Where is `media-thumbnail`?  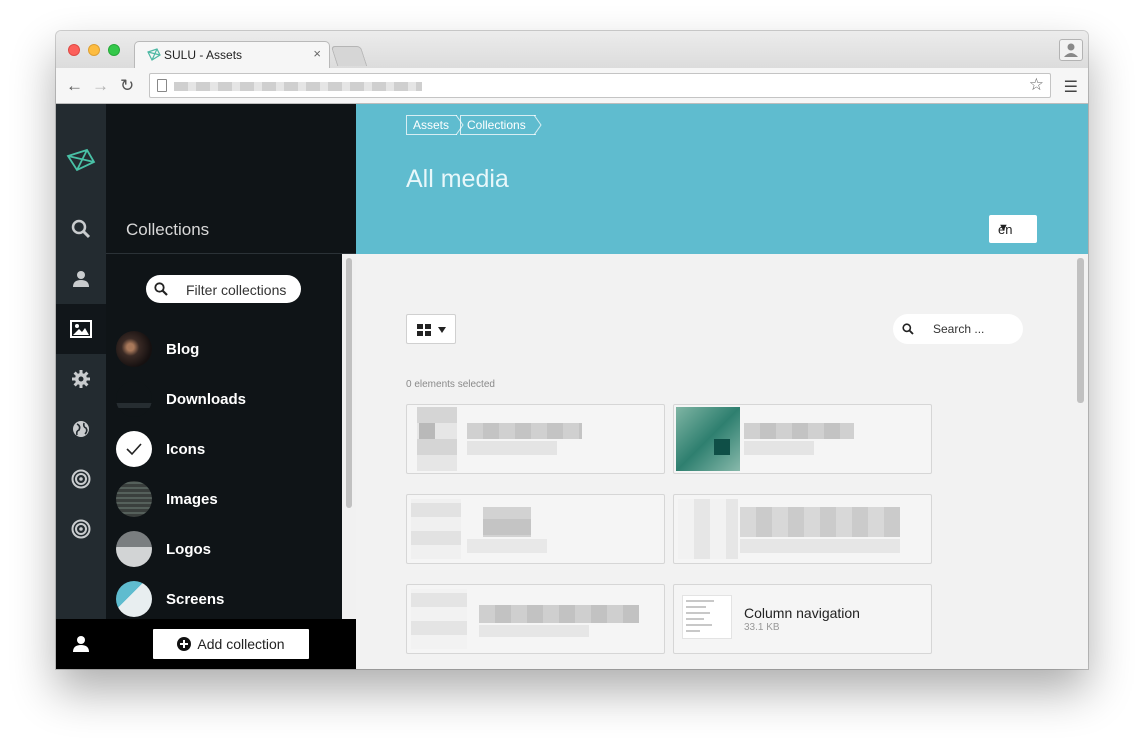 media-thumbnail is located at coordinates (707, 617).